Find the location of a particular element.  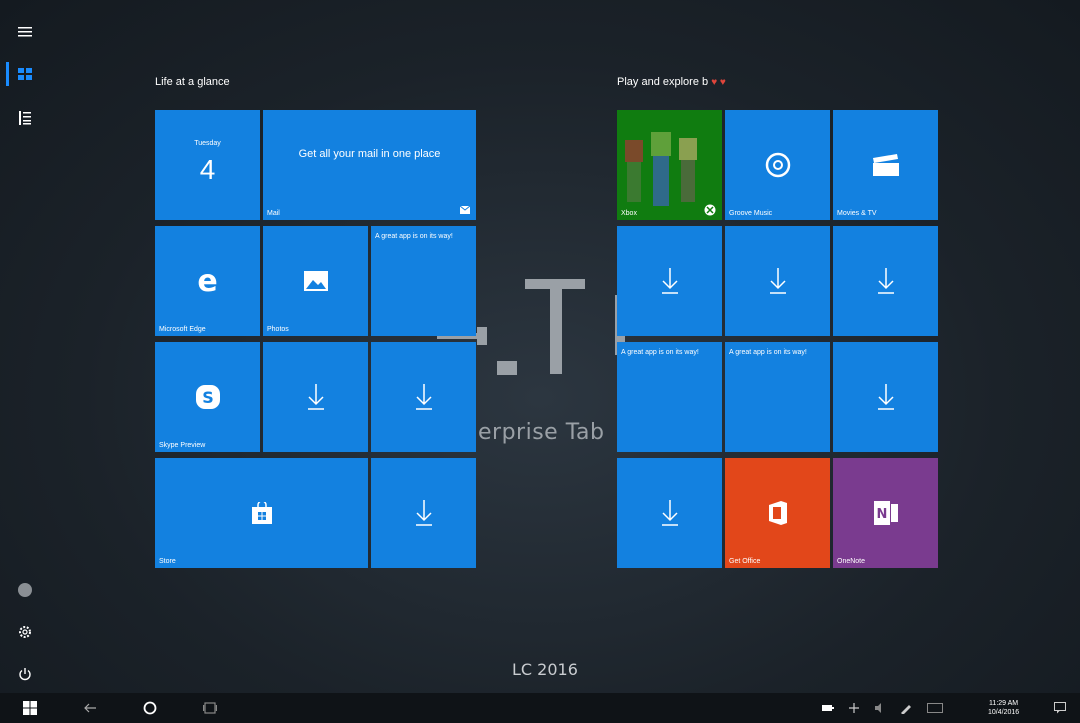

user-avatar is located at coordinates (25, 590).